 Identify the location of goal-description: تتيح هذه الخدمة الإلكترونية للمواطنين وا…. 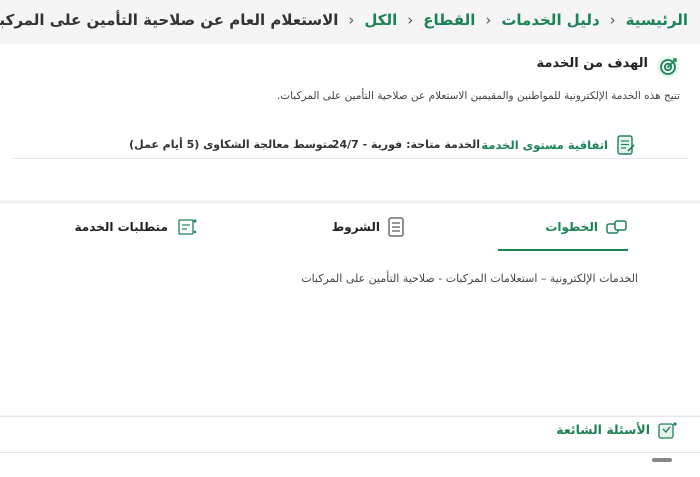
(478, 96).